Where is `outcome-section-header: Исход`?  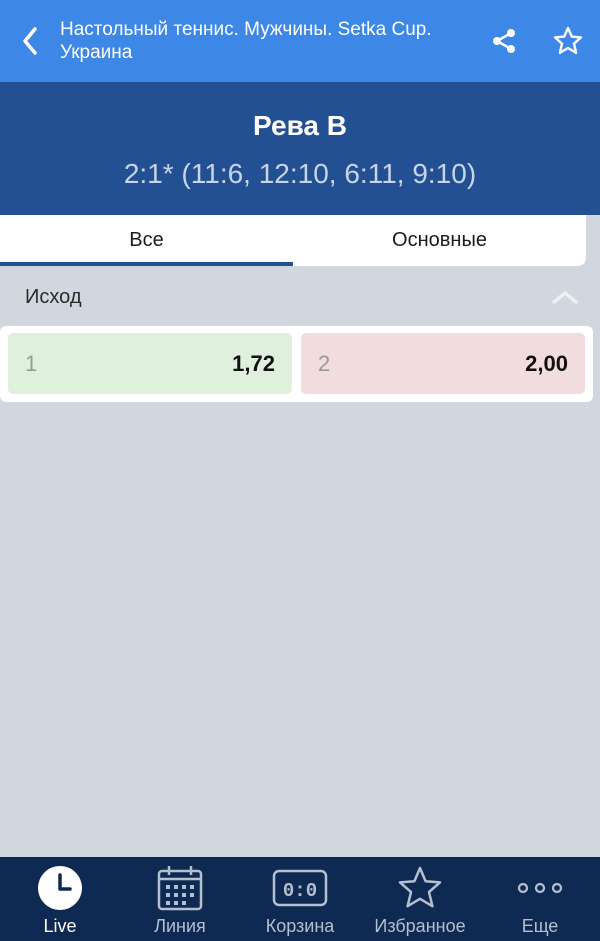 outcome-section-header: Исход is located at coordinates (300, 297).